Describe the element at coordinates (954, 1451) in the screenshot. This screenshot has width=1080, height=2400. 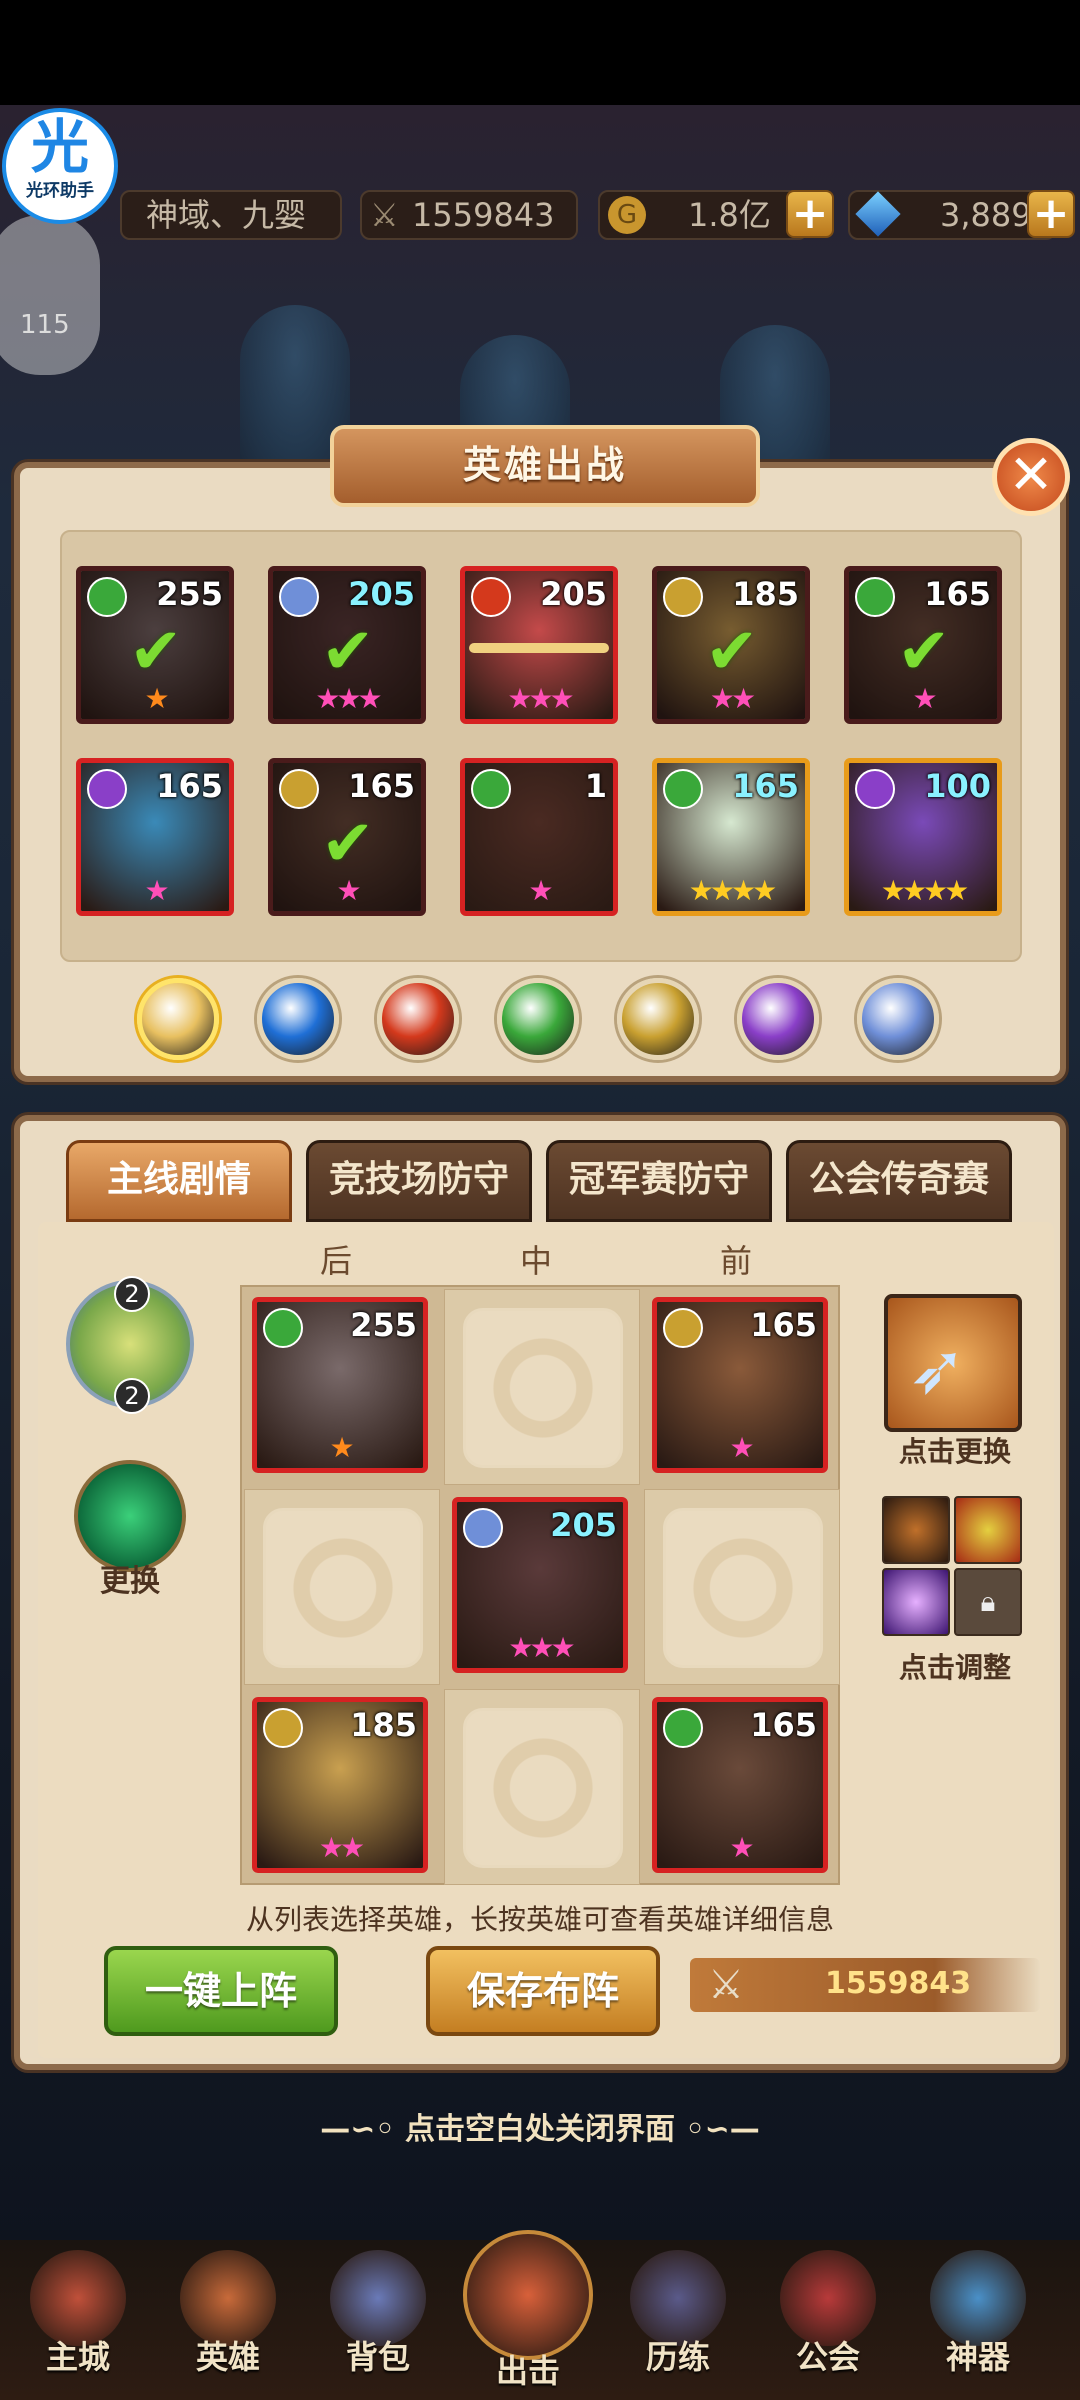
I see `artifact-label: 点击更换` at that location.